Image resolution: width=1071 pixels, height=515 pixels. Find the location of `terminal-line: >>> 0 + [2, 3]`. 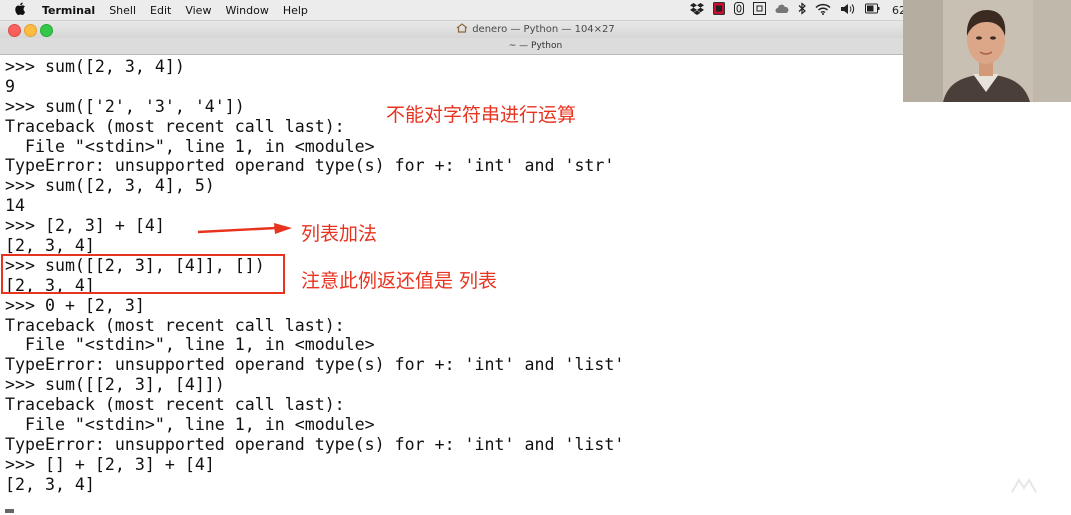

terminal-line: >>> 0 + [2, 3] is located at coordinates (75, 305).